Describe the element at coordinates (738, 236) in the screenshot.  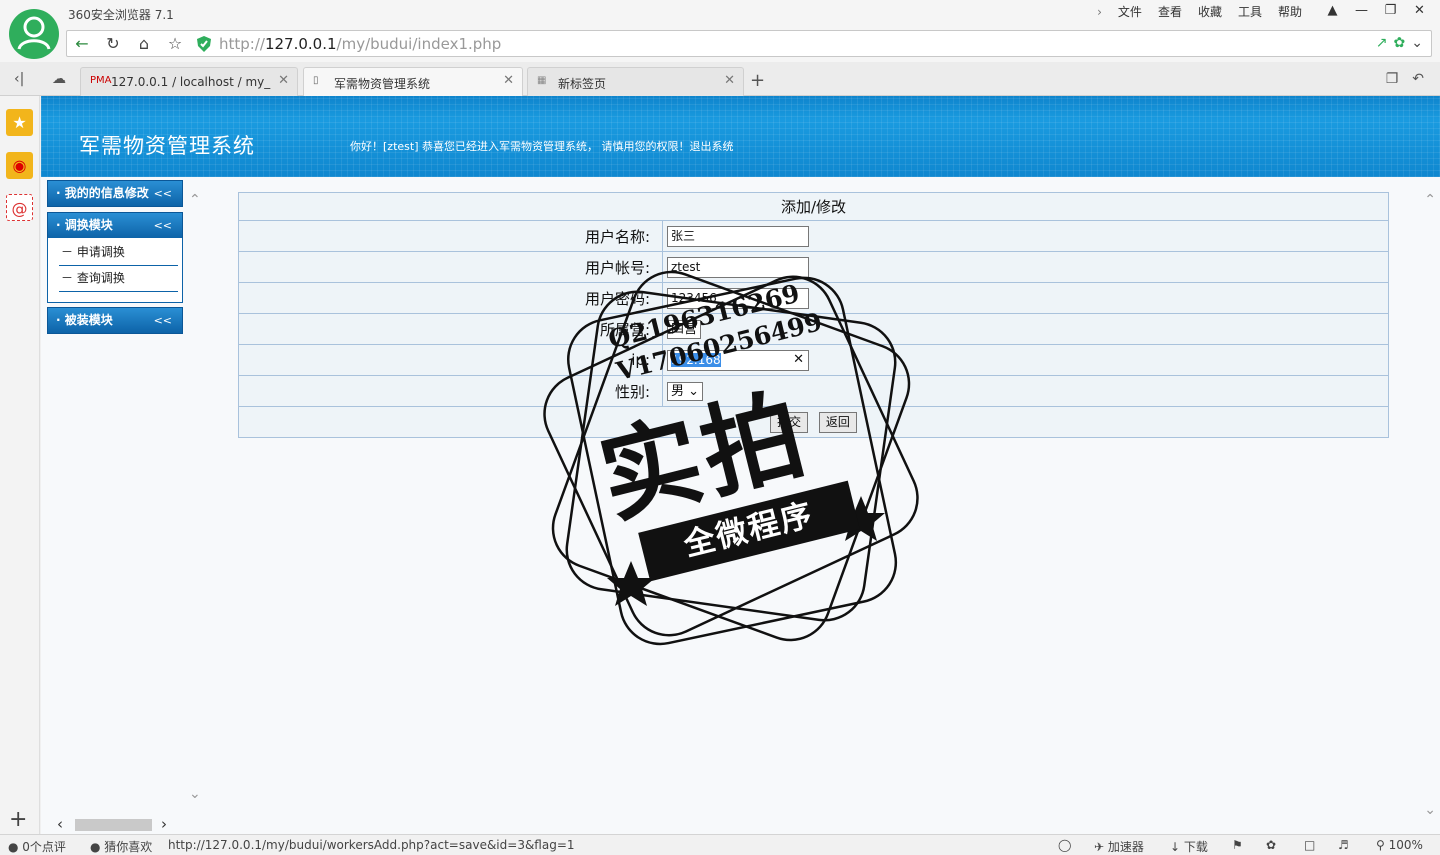
I see `username-input: 张三` at that location.